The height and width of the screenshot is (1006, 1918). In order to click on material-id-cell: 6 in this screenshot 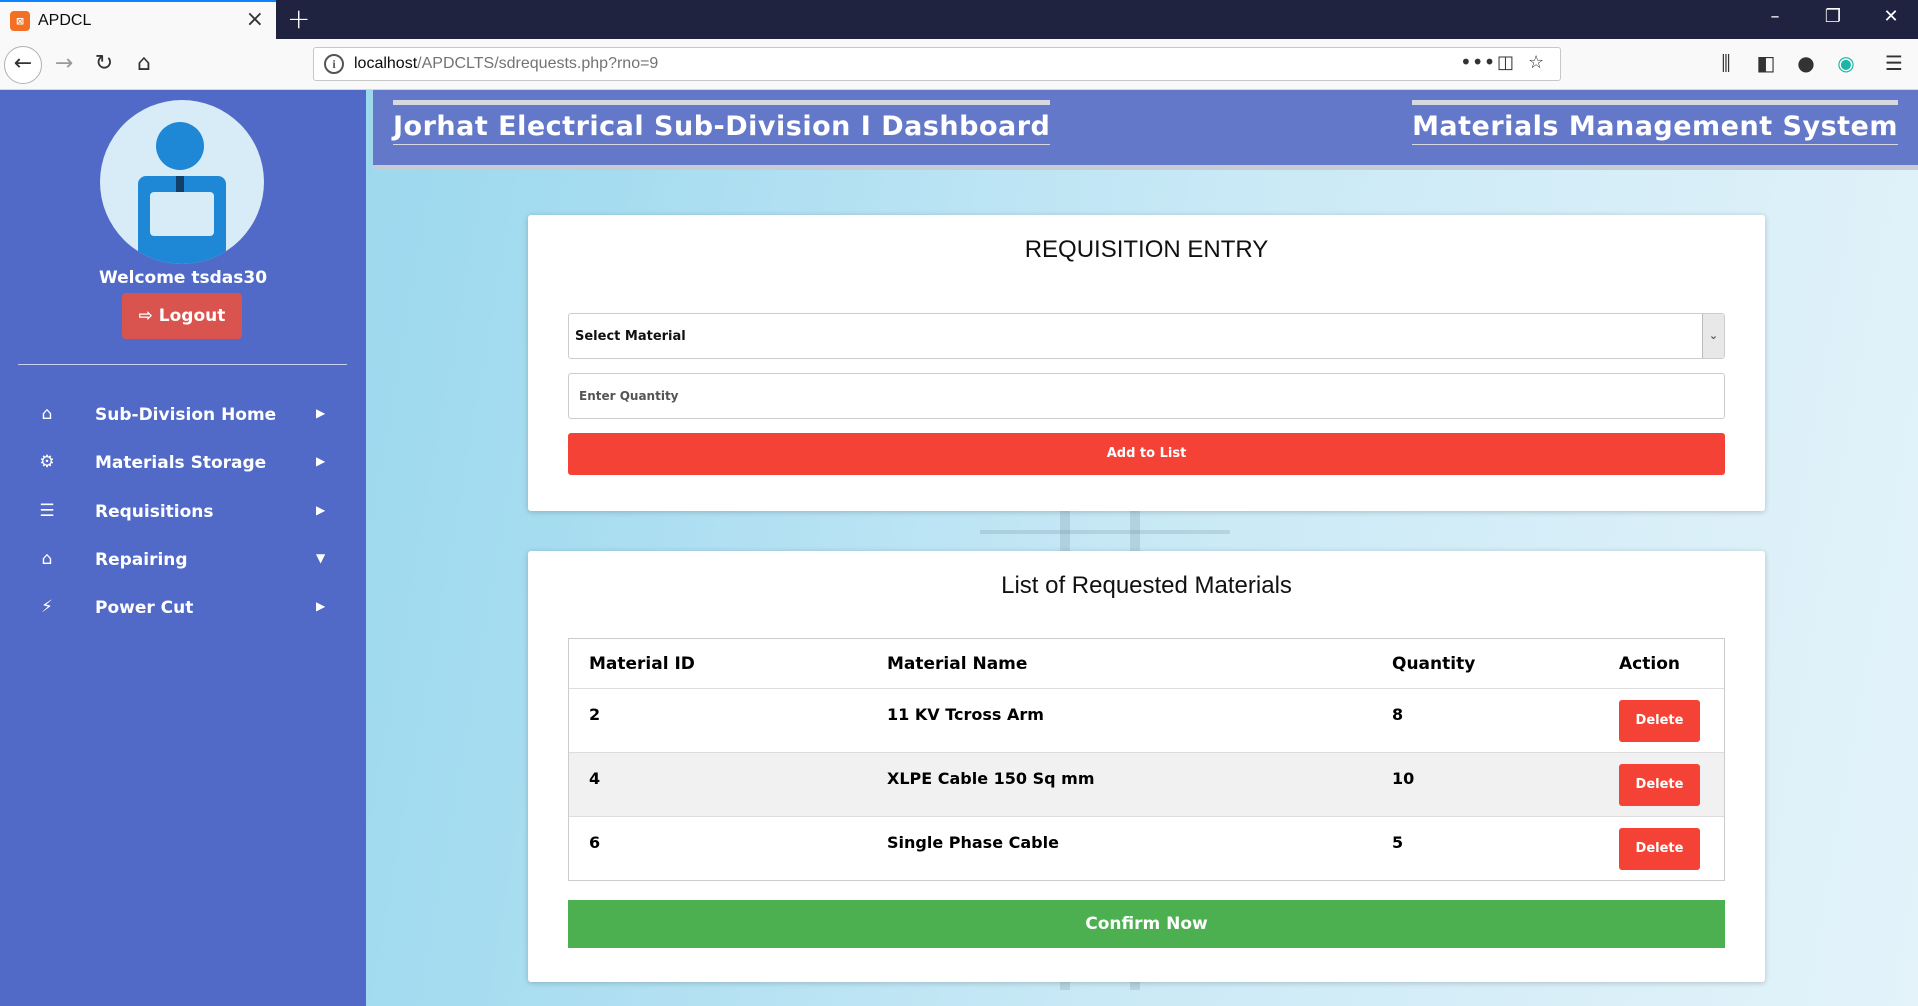, I will do `click(595, 842)`.